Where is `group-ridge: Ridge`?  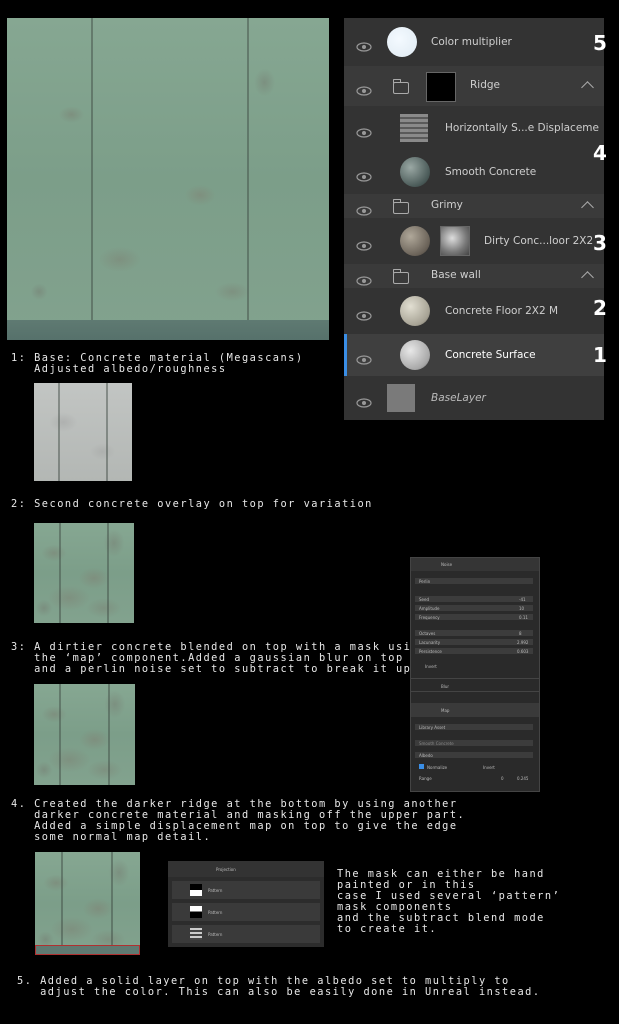 group-ridge: Ridge is located at coordinates (474, 86).